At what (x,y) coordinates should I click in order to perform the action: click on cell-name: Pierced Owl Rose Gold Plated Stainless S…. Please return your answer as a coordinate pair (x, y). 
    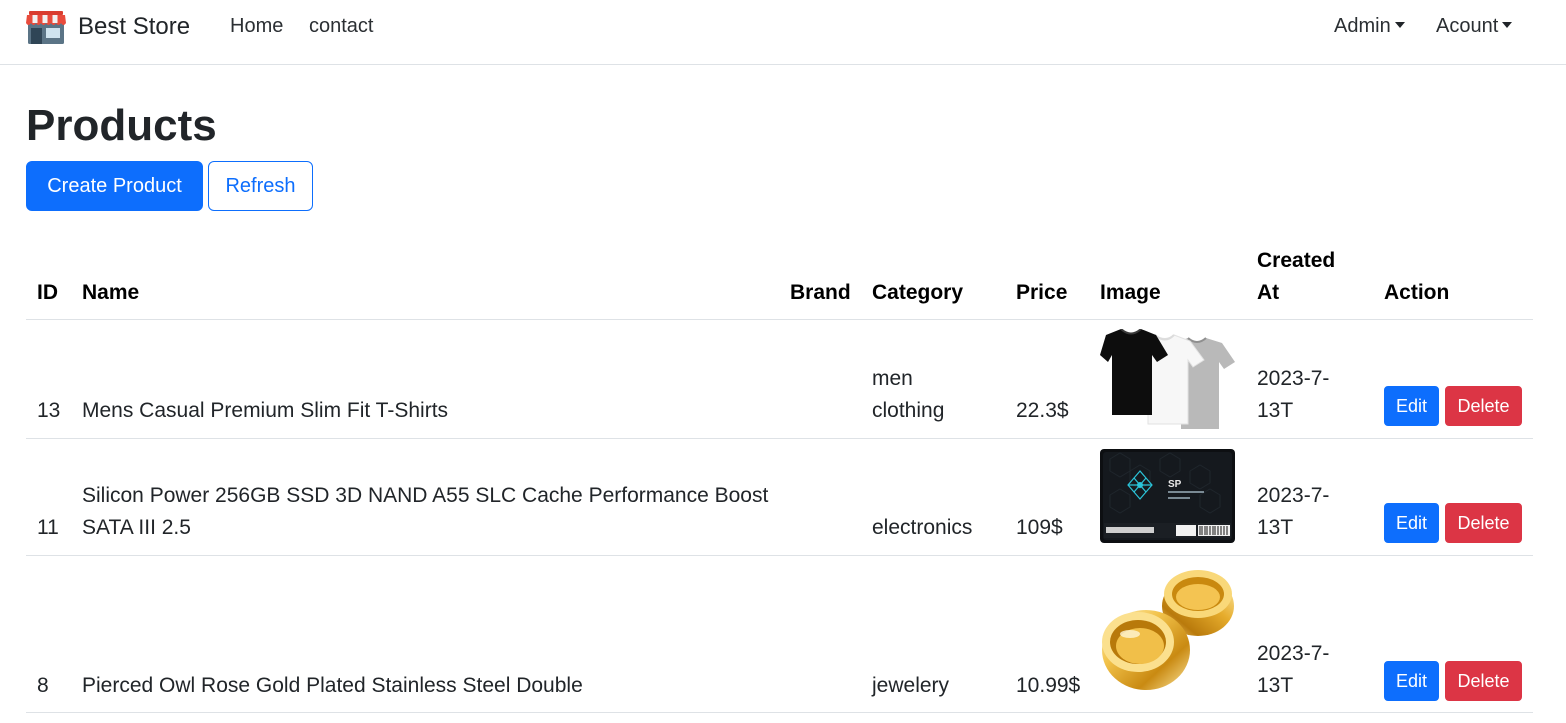
    Looking at the image, I should click on (332, 685).